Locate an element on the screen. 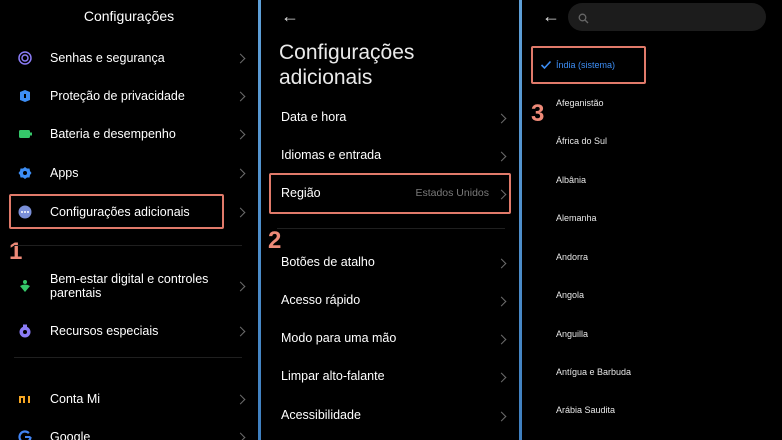 The height and width of the screenshot is (440, 782). settings-item-label: Acesso rápido is located at coordinates (321, 300).